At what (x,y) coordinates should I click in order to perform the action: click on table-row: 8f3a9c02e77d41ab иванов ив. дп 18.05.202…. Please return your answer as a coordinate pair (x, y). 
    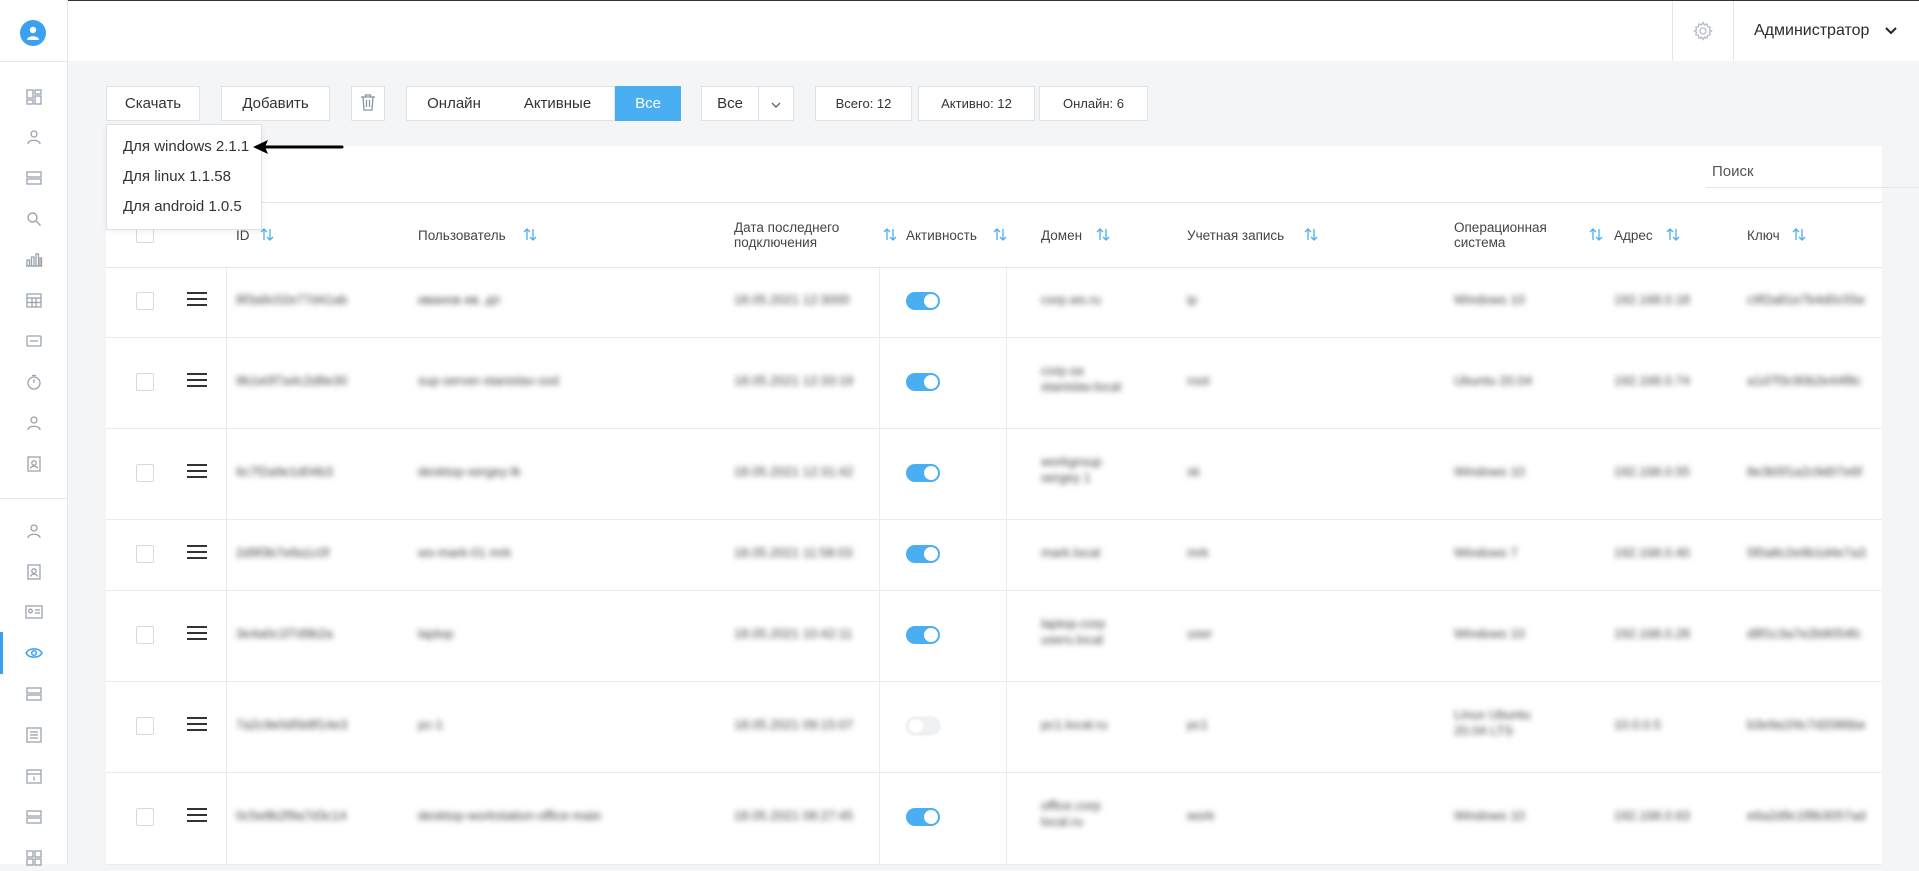
    Looking at the image, I should click on (994, 302).